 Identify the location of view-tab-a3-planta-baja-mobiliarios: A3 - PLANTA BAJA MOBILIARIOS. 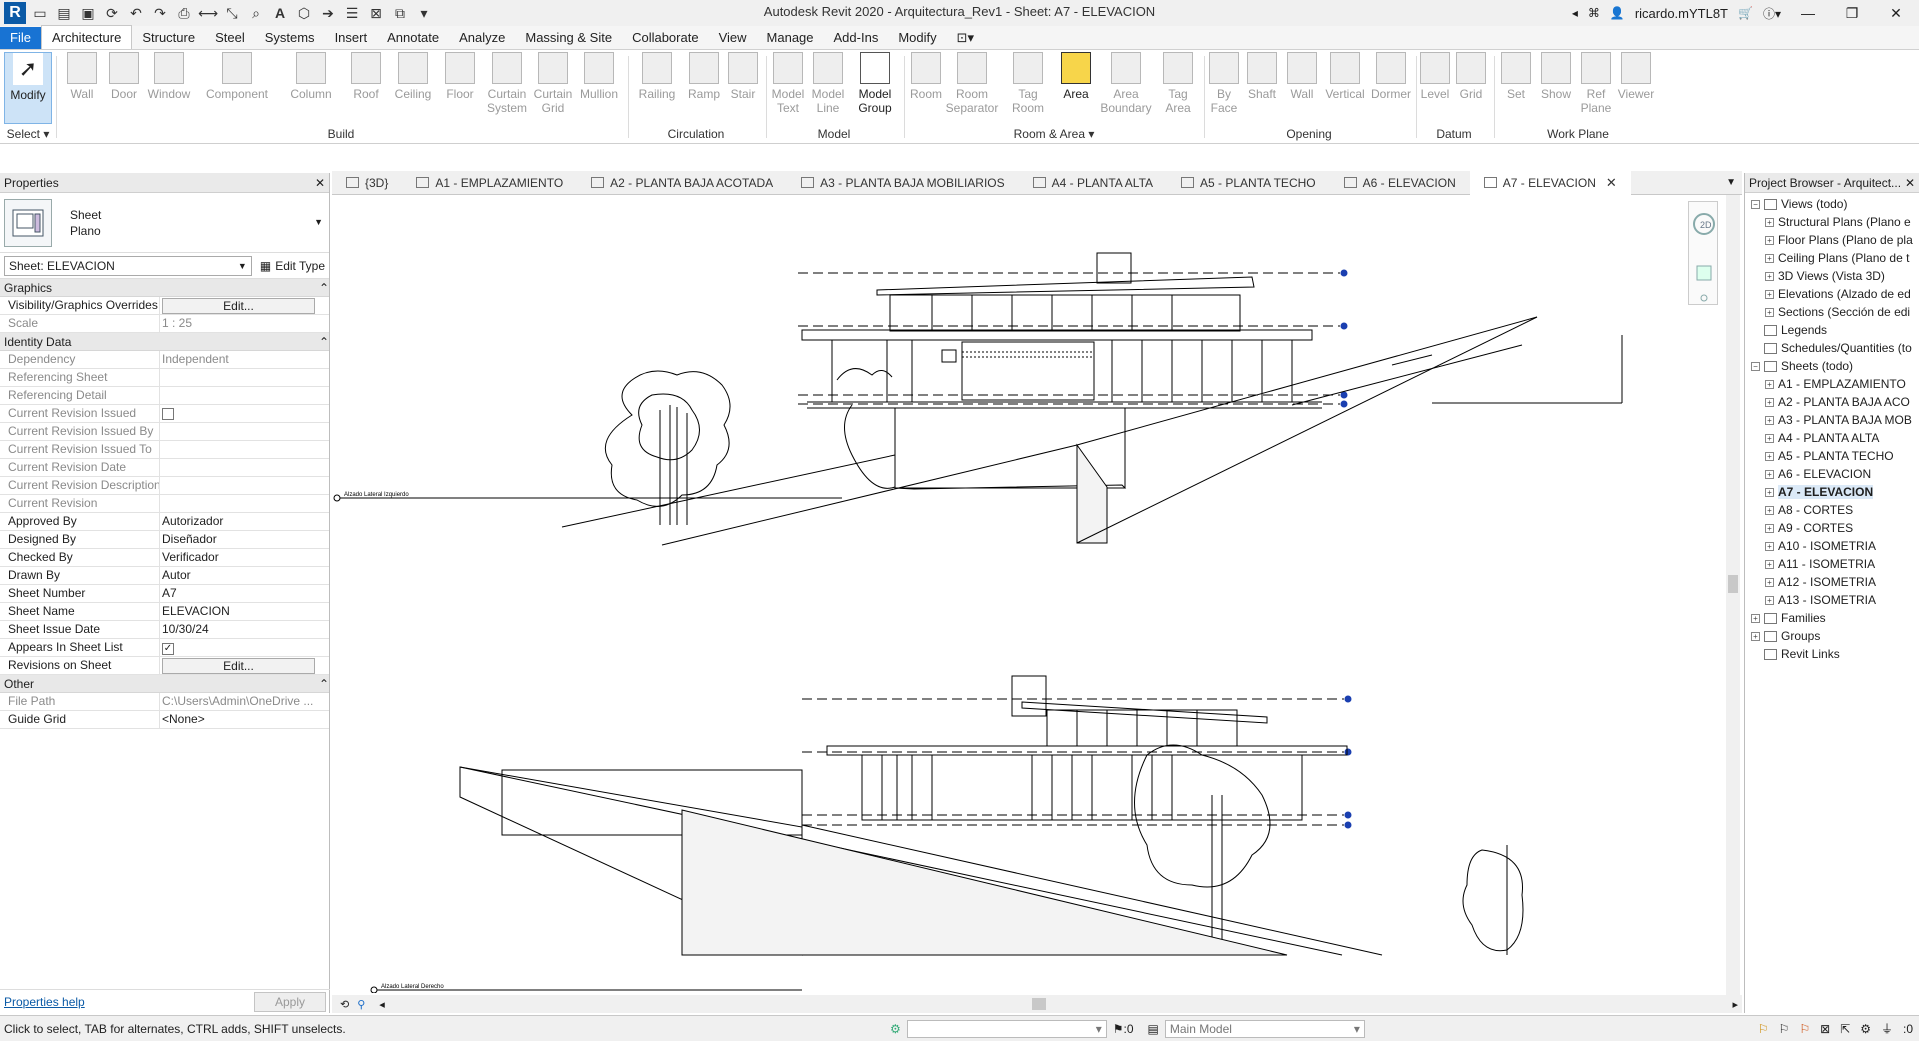
(903, 183).